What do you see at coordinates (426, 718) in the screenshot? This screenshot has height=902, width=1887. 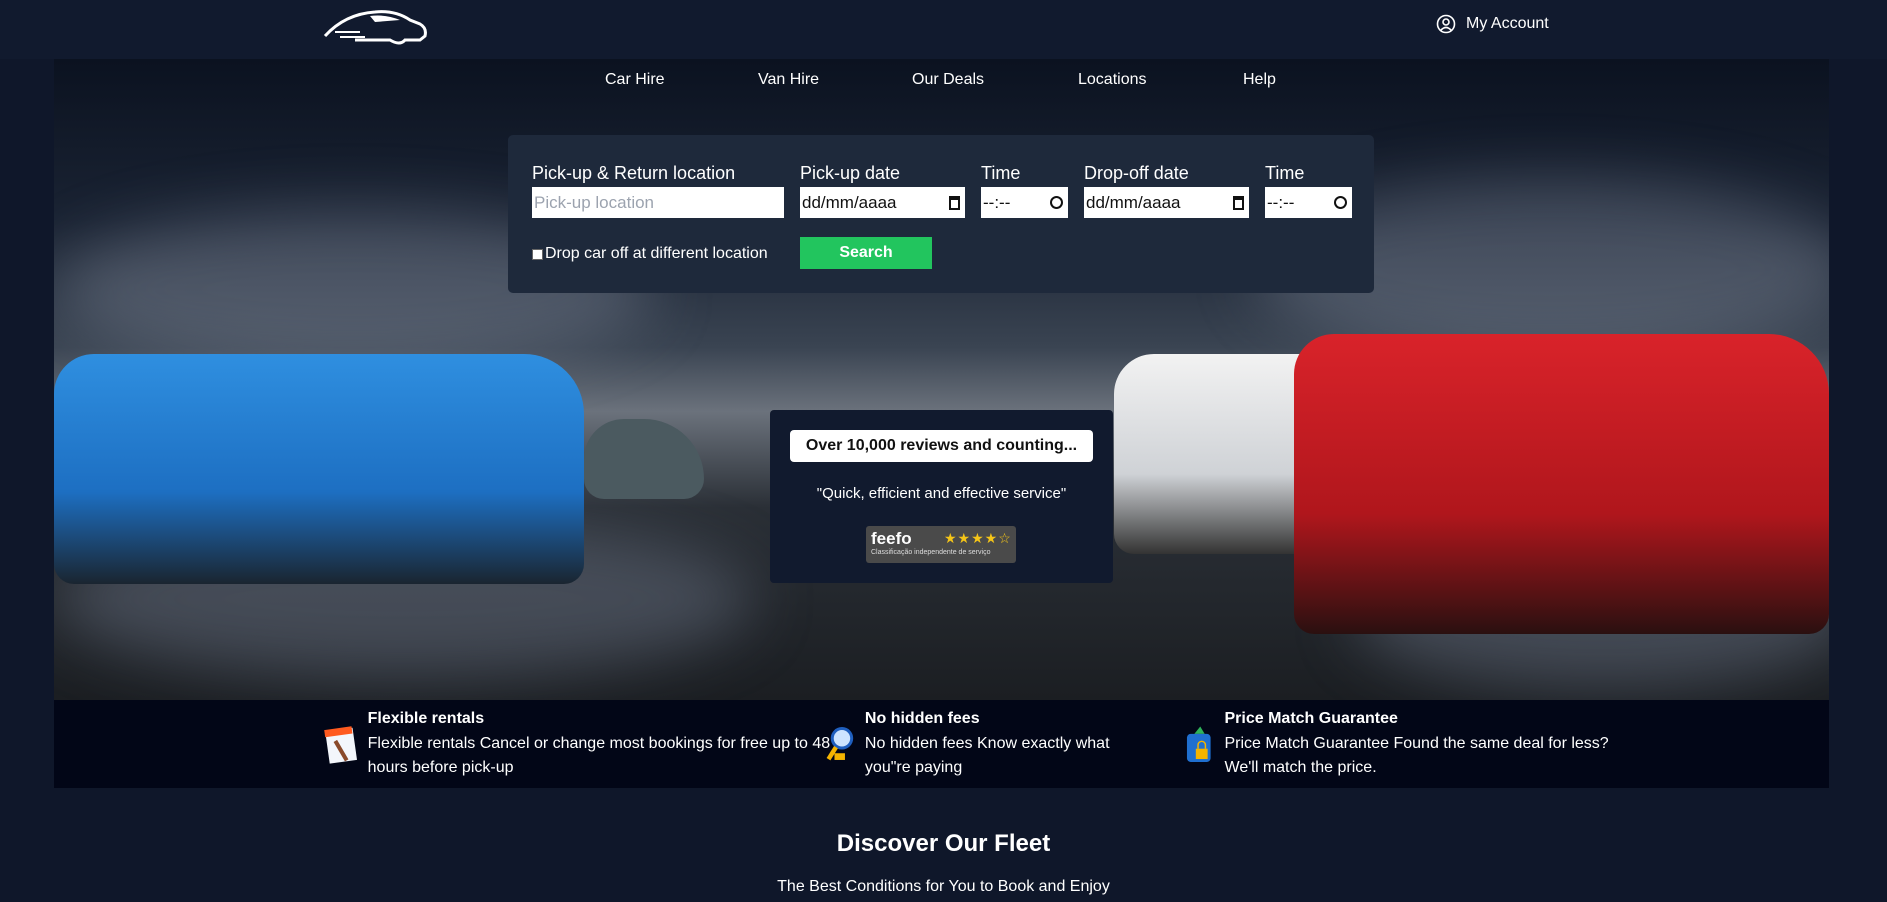 I see `feature-title: Flexible rentals` at bounding box center [426, 718].